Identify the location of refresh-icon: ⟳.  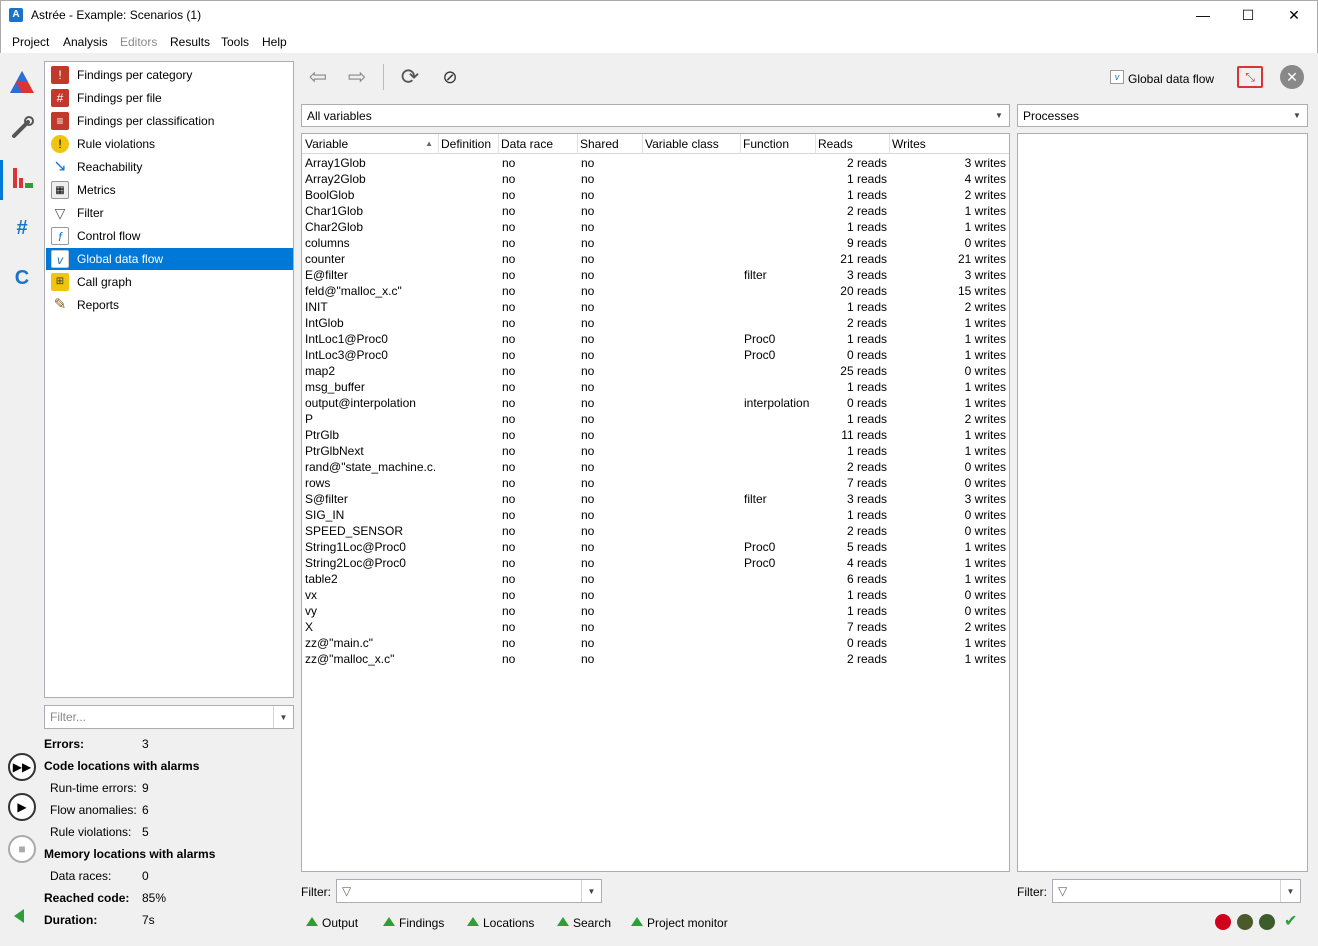
(410, 77).